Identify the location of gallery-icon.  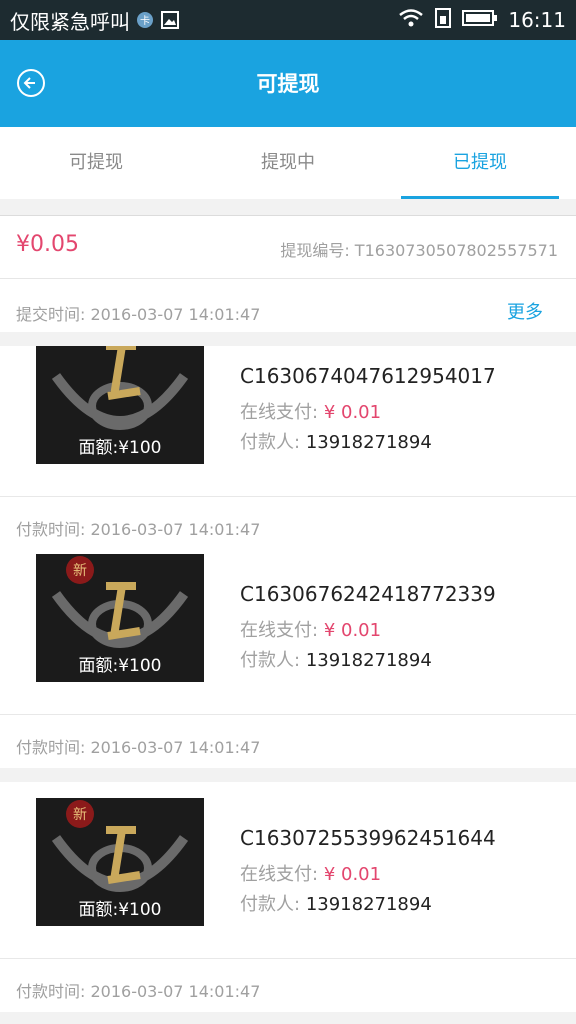
(170, 20).